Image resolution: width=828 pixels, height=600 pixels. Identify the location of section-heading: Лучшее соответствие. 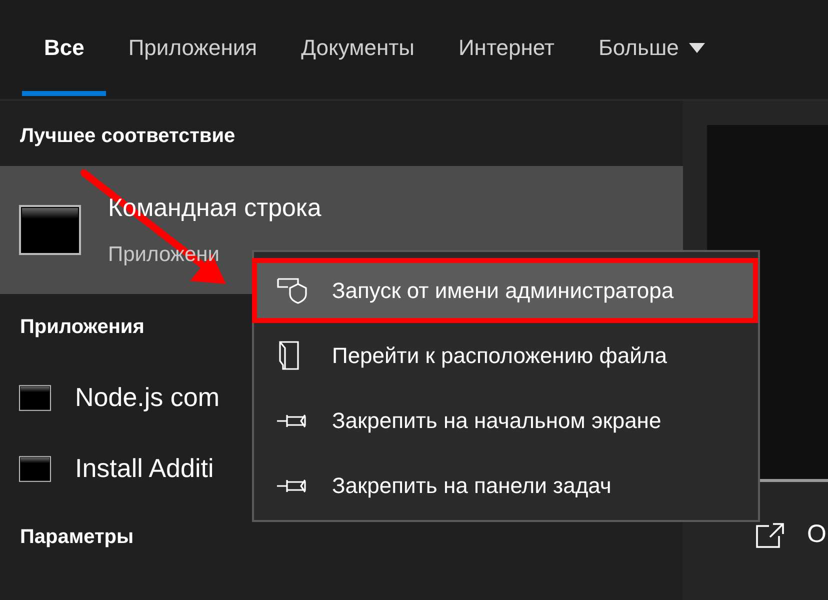
(127, 136).